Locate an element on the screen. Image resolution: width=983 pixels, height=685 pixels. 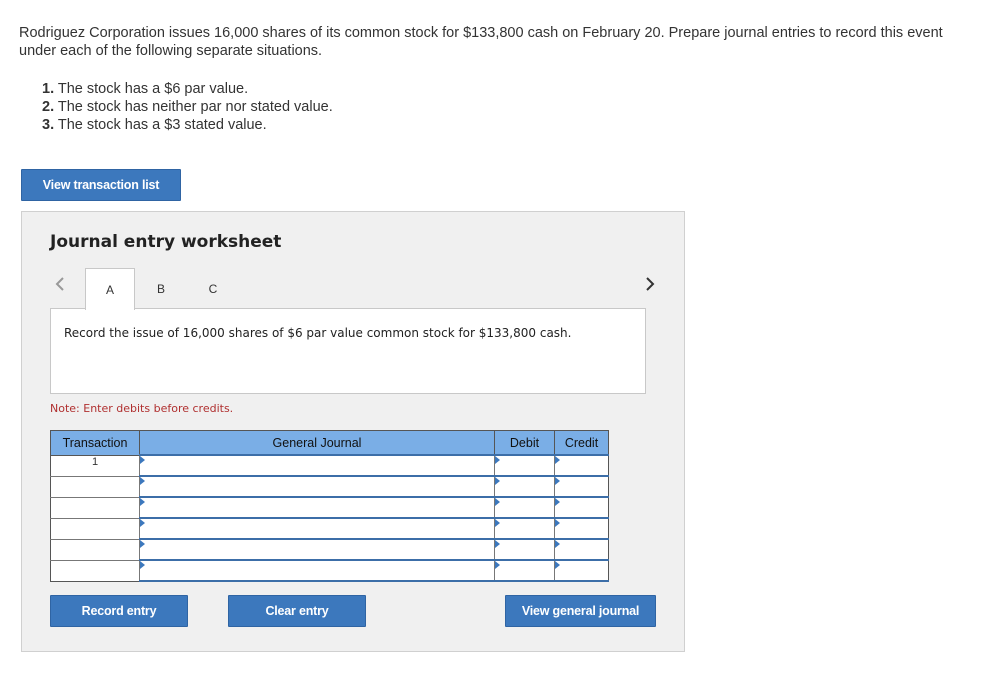
column-header-credit: Credit is located at coordinates (581, 443).